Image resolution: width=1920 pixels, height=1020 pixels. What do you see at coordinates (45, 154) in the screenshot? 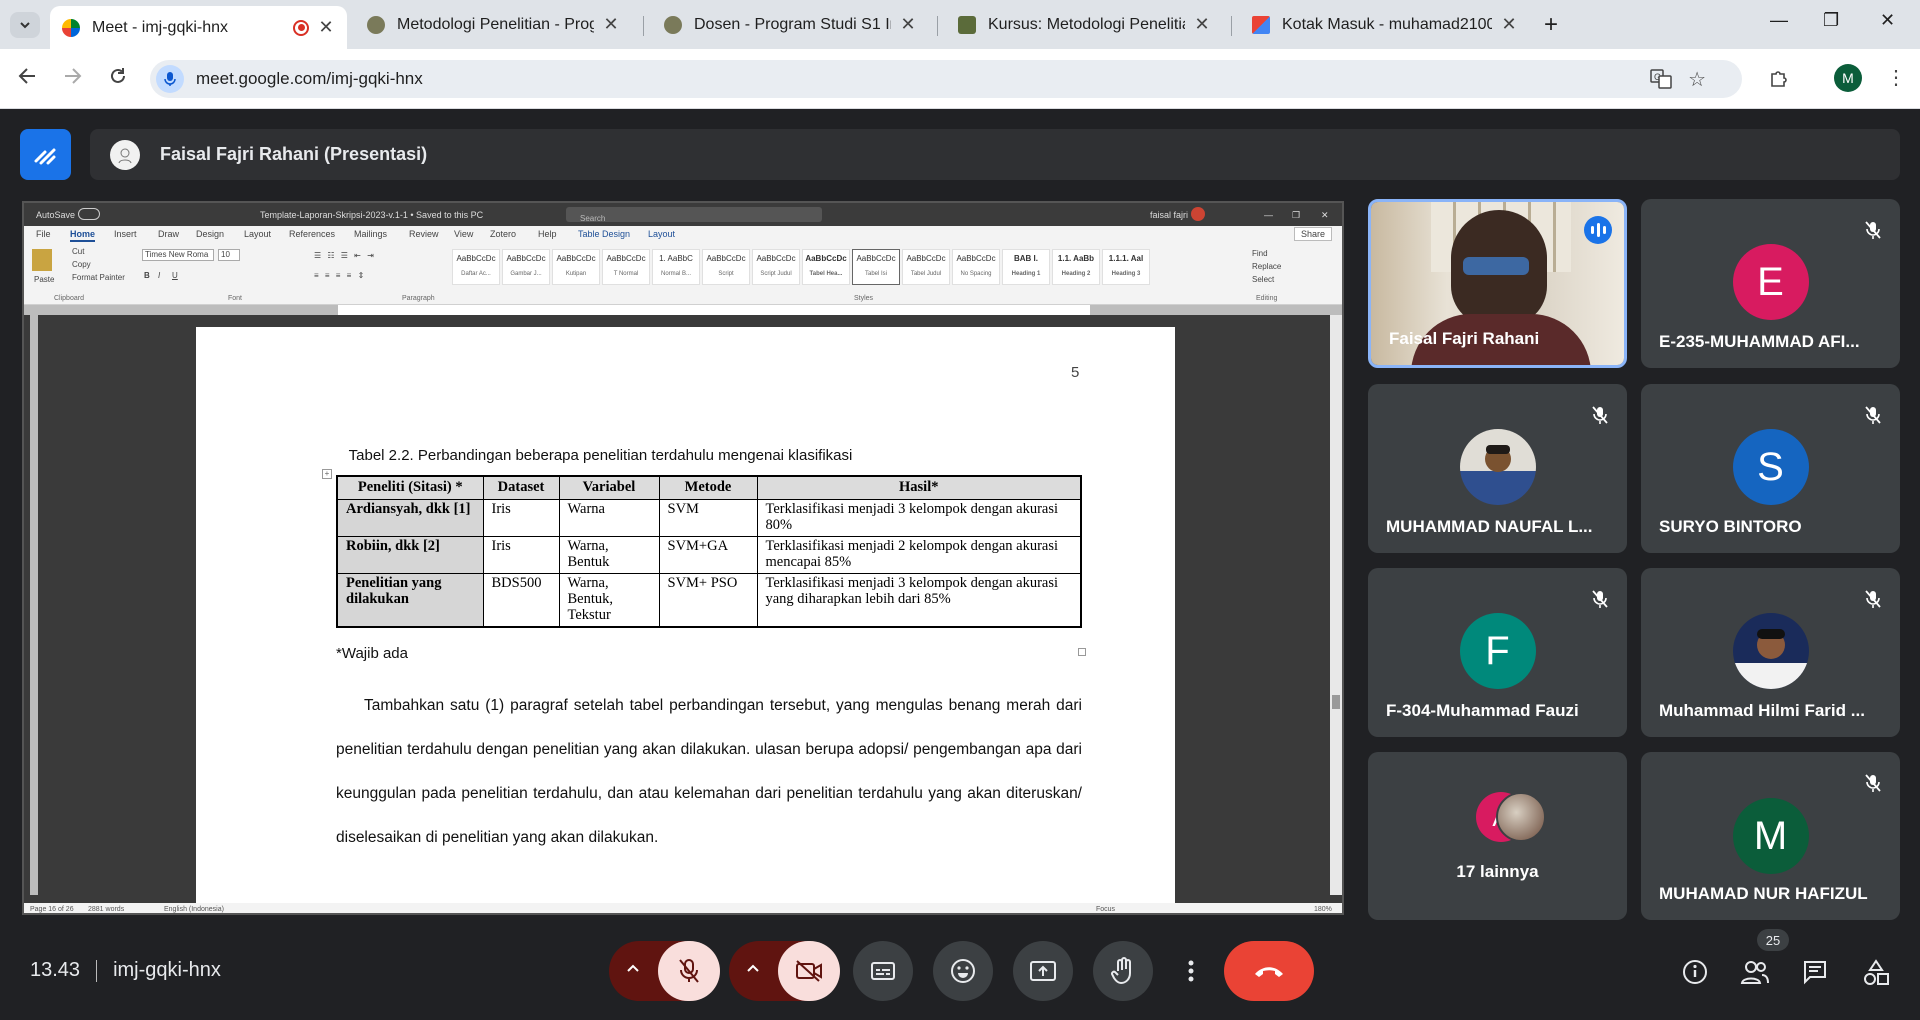
I see `meet-companion-icon` at bounding box center [45, 154].